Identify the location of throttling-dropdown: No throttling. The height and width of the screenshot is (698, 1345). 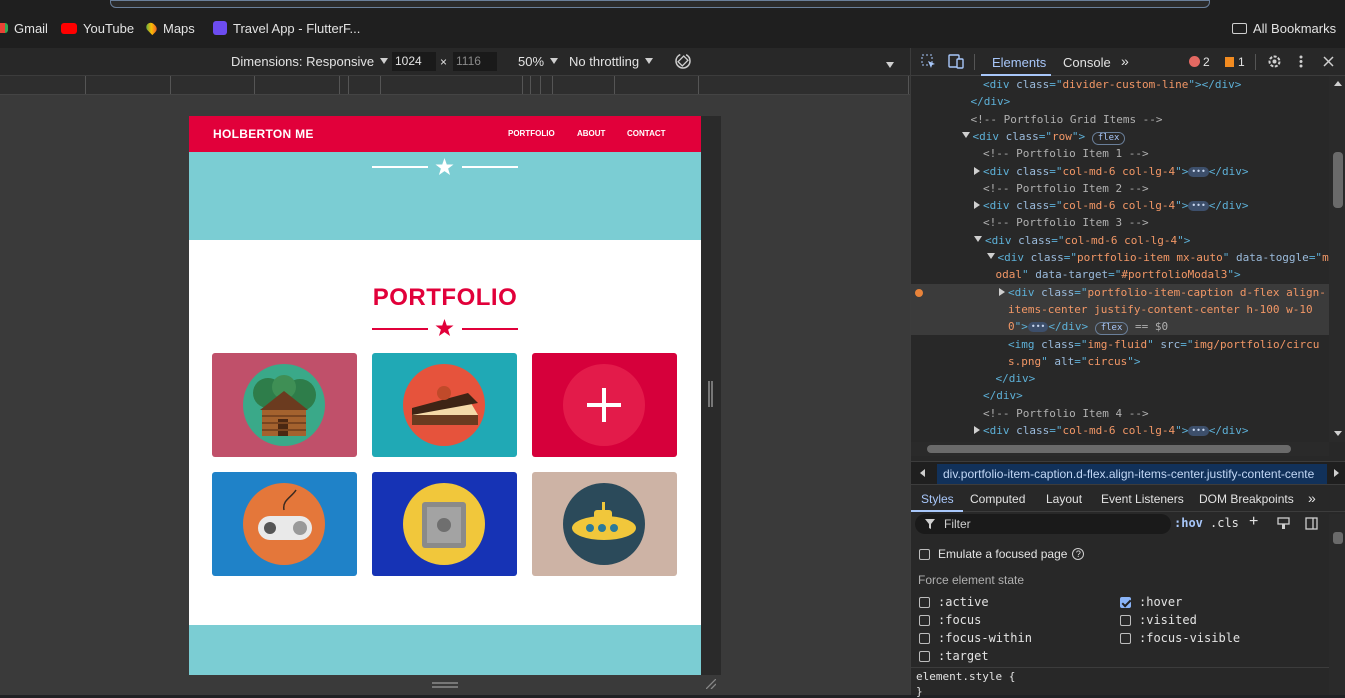
(611, 61).